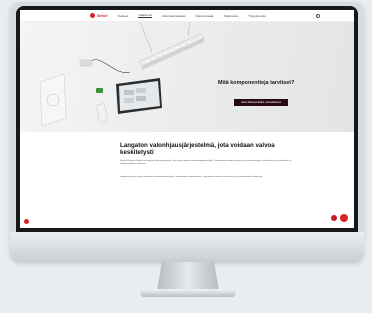  Describe the element at coordinates (174, 16) in the screenshot. I see `nav-item-kokonaisratkaisut: Kokonaisratkaisut` at that location.